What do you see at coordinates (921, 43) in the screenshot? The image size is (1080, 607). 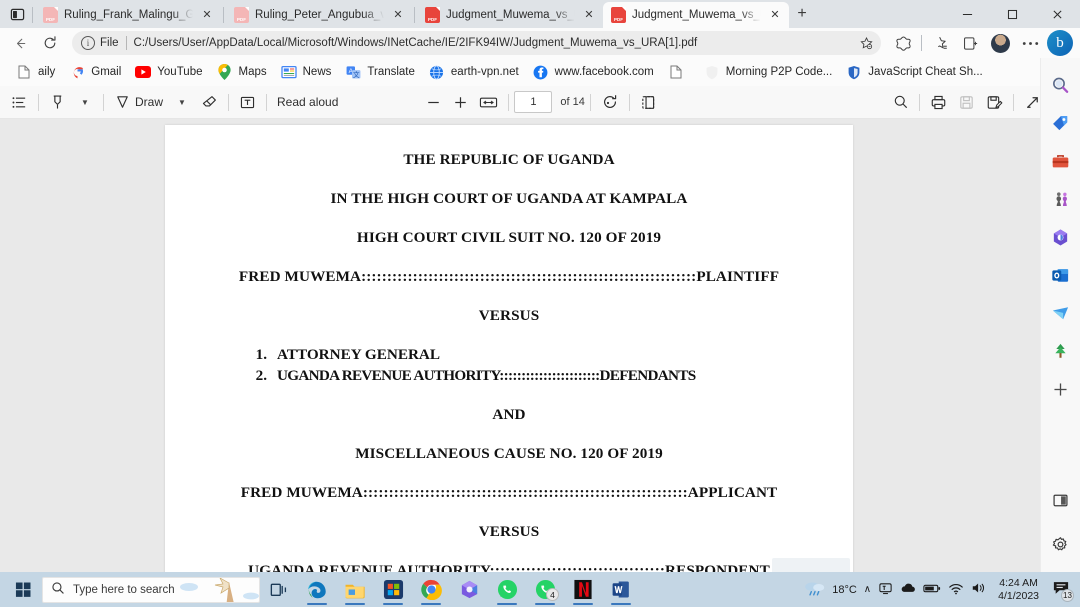 I see `divider` at bounding box center [921, 43].